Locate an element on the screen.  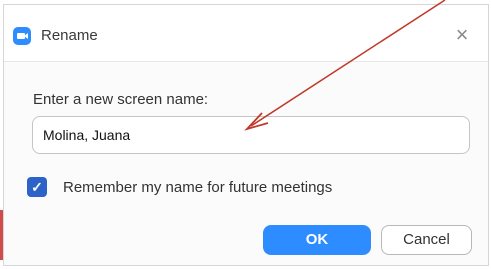
zoom-camera-icon is located at coordinates (22, 36).